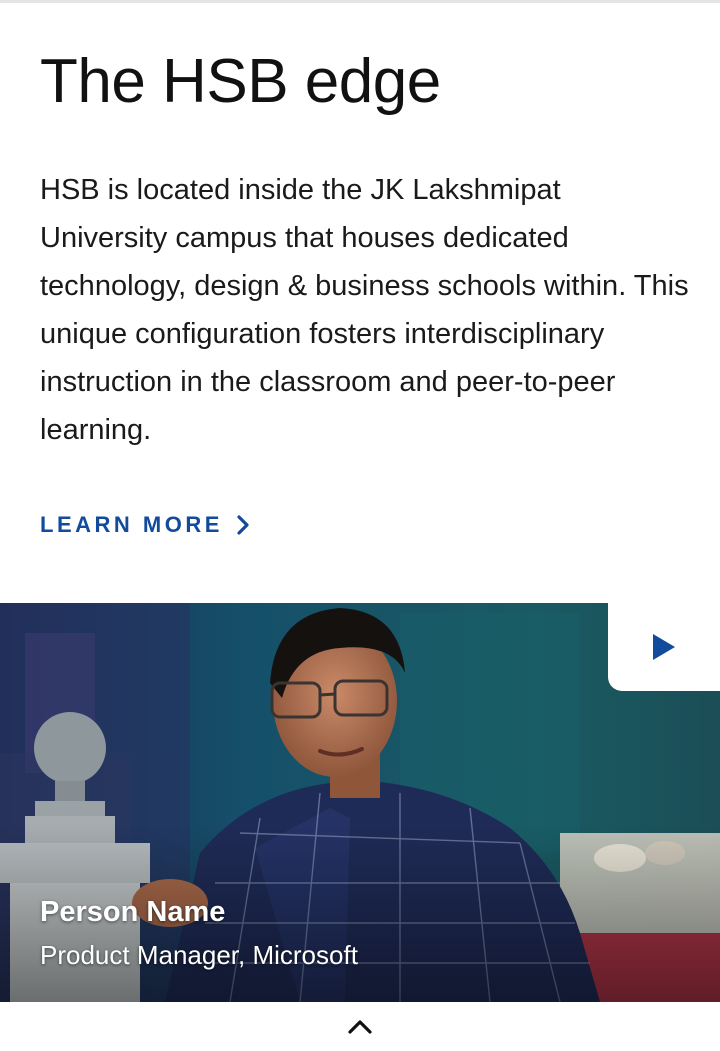  Describe the element at coordinates (133, 912) in the screenshot. I see `person-name: Person Name` at that location.